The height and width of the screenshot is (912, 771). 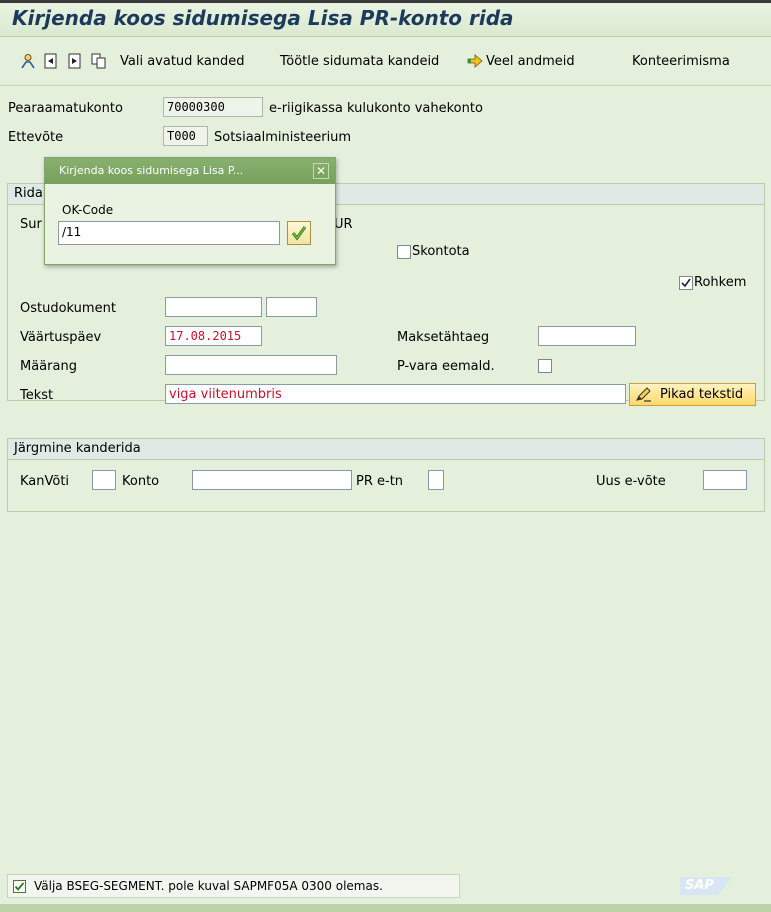 I want to click on uus-evote-label: Uus e-võte, so click(x=631, y=481).